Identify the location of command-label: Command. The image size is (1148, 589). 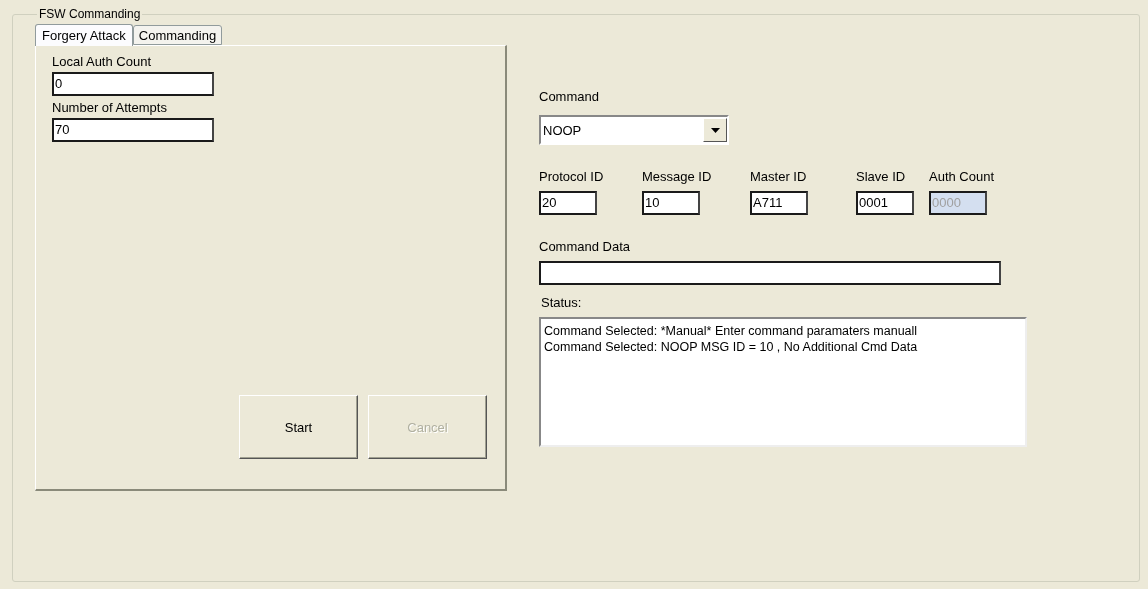
(569, 97).